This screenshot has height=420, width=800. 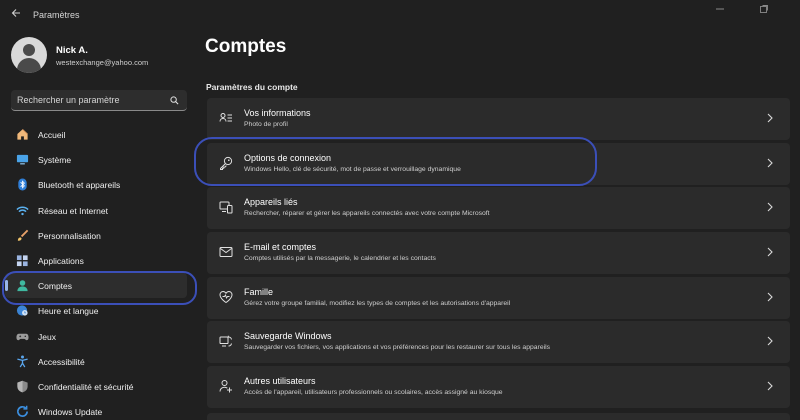 I want to click on card-title: Sauvegarde Windows, so click(x=288, y=336).